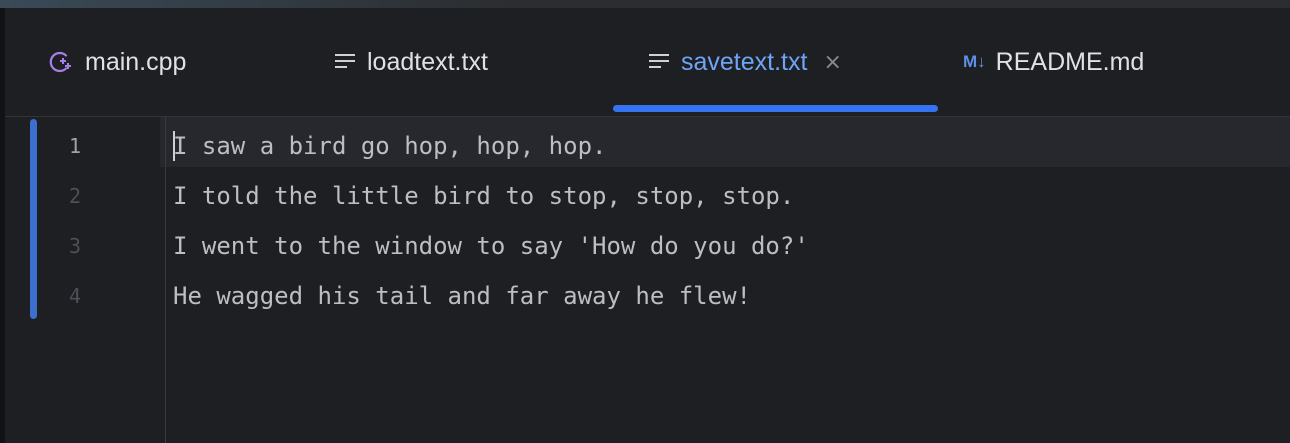  I want to click on tab-savetext-txt: savetext.txt ×, so click(744, 62).